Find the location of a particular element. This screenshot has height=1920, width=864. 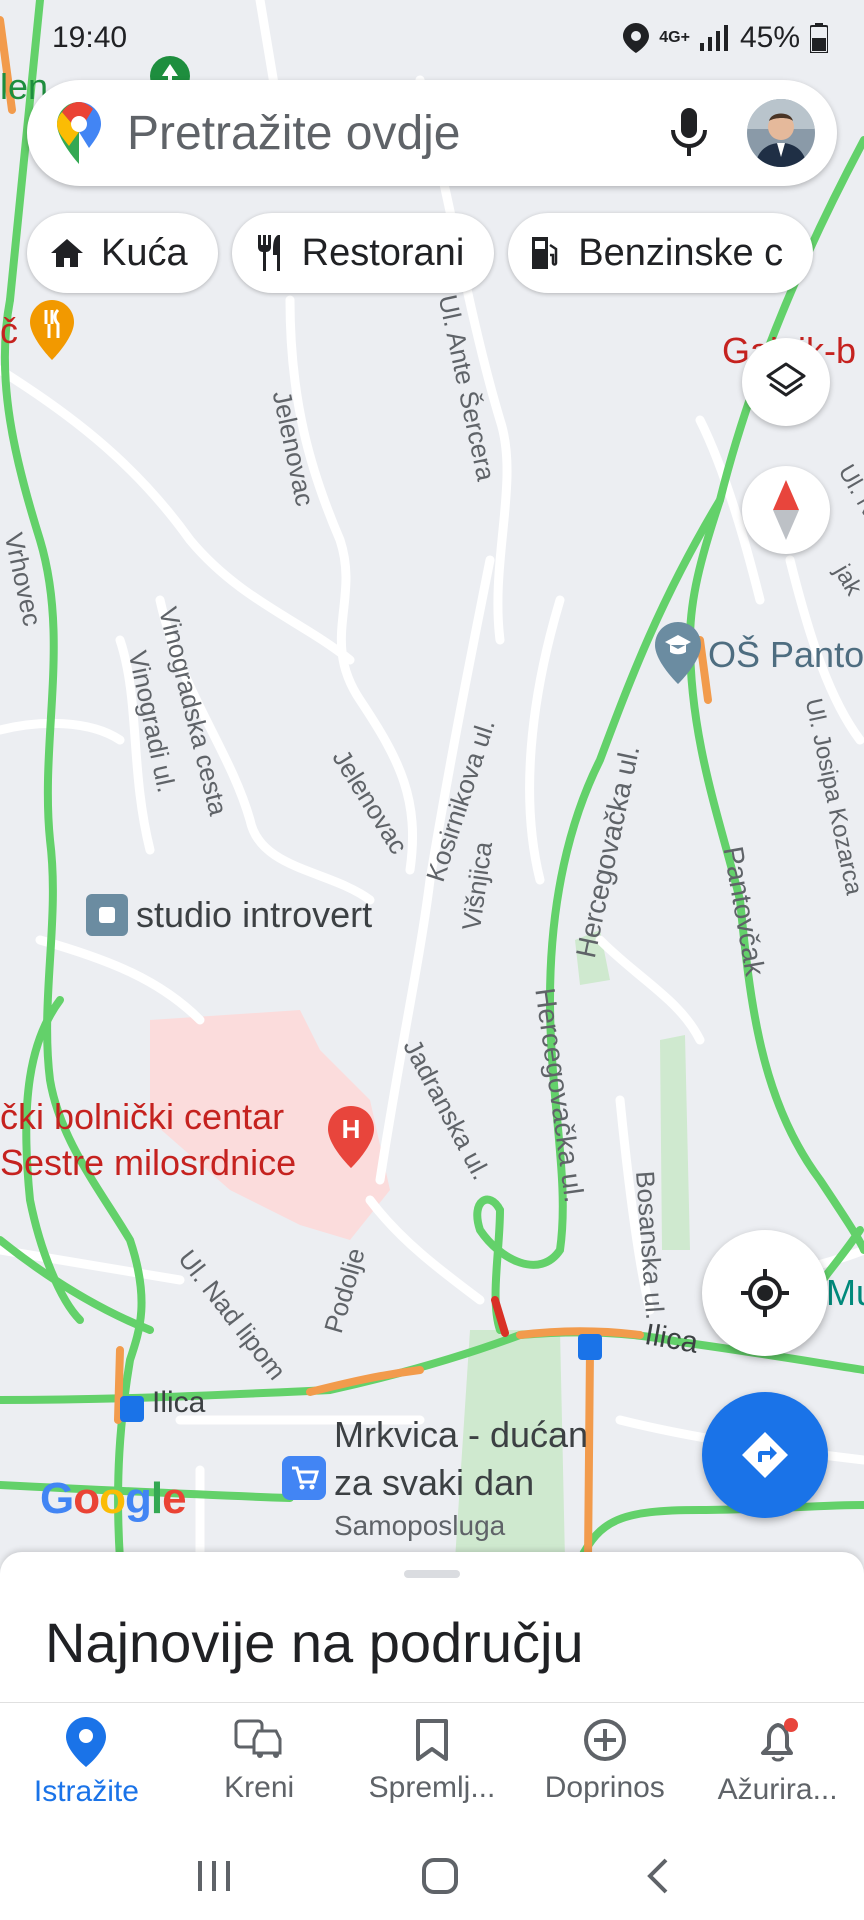

avatar is located at coordinates (781, 133).